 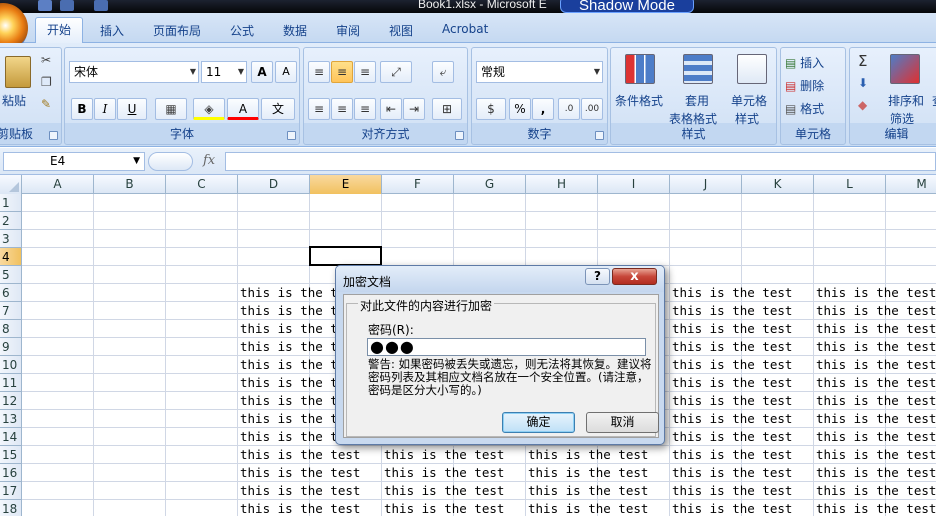 What do you see at coordinates (11, 239) in the screenshot?
I see `row-header-3: 3` at bounding box center [11, 239].